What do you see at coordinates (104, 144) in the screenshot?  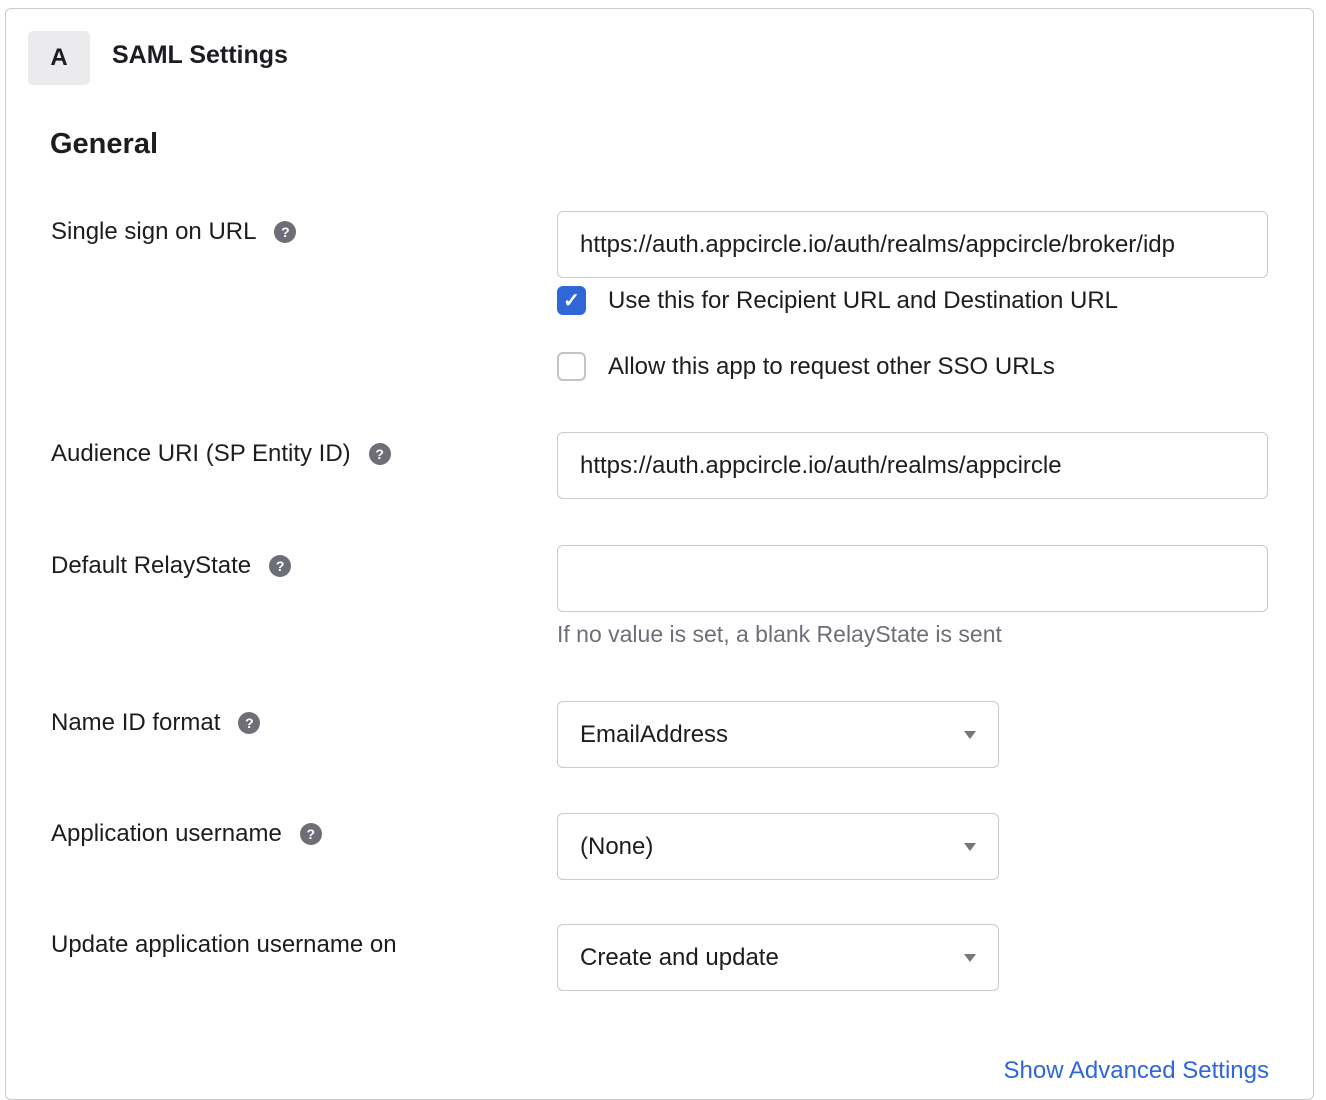 I see `section-title: General` at bounding box center [104, 144].